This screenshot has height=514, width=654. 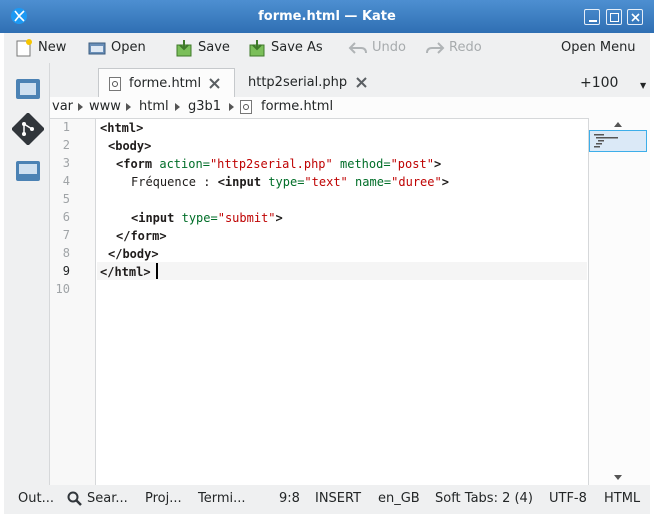 What do you see at coordinates (66, 199) in the screenshot?
I see `line-number: 5` at bounding box center [66, 199].